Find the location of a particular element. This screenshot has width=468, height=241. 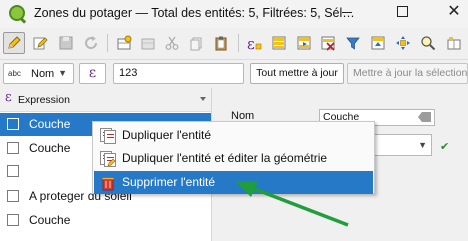

pan-to-selected-button is located at coordinates (403, 43).